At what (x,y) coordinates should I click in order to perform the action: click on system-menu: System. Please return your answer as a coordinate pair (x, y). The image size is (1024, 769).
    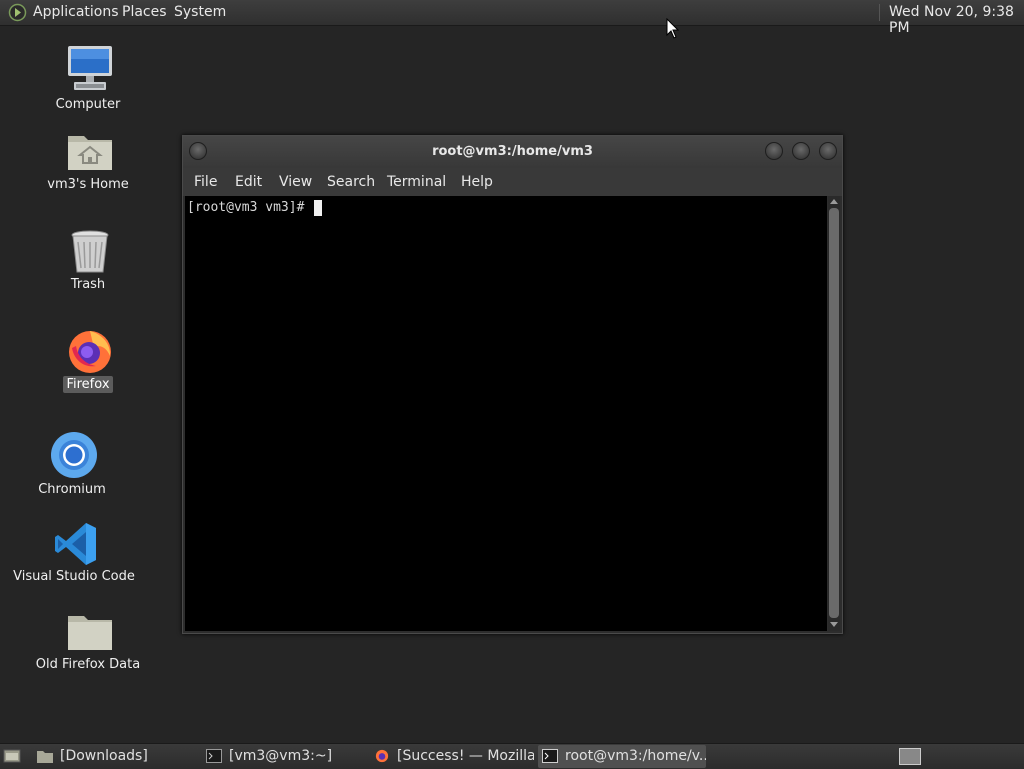
    Looking at the image, I should click on (200, 12).